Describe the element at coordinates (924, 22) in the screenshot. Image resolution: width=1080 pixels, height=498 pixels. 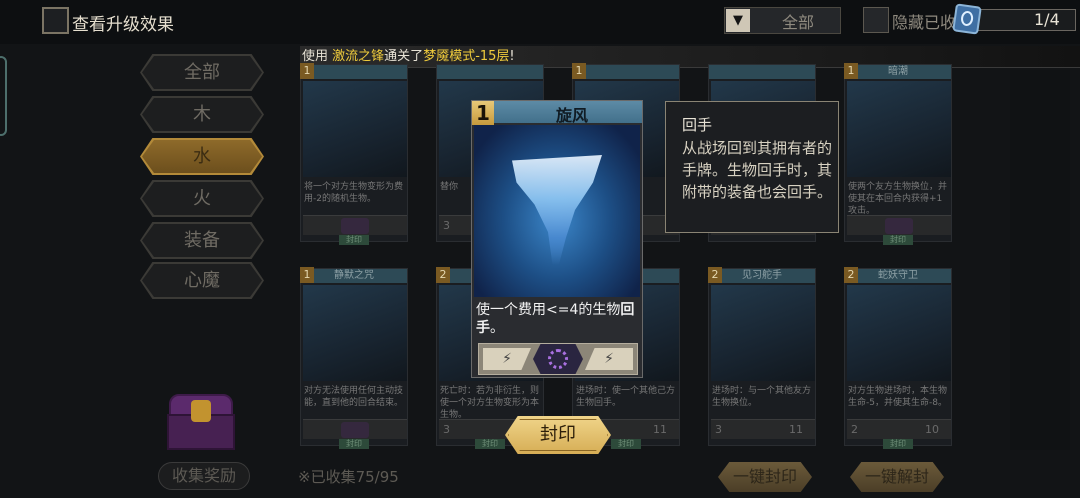
I see `hide-collected-label: 隐藏已收` at that location.